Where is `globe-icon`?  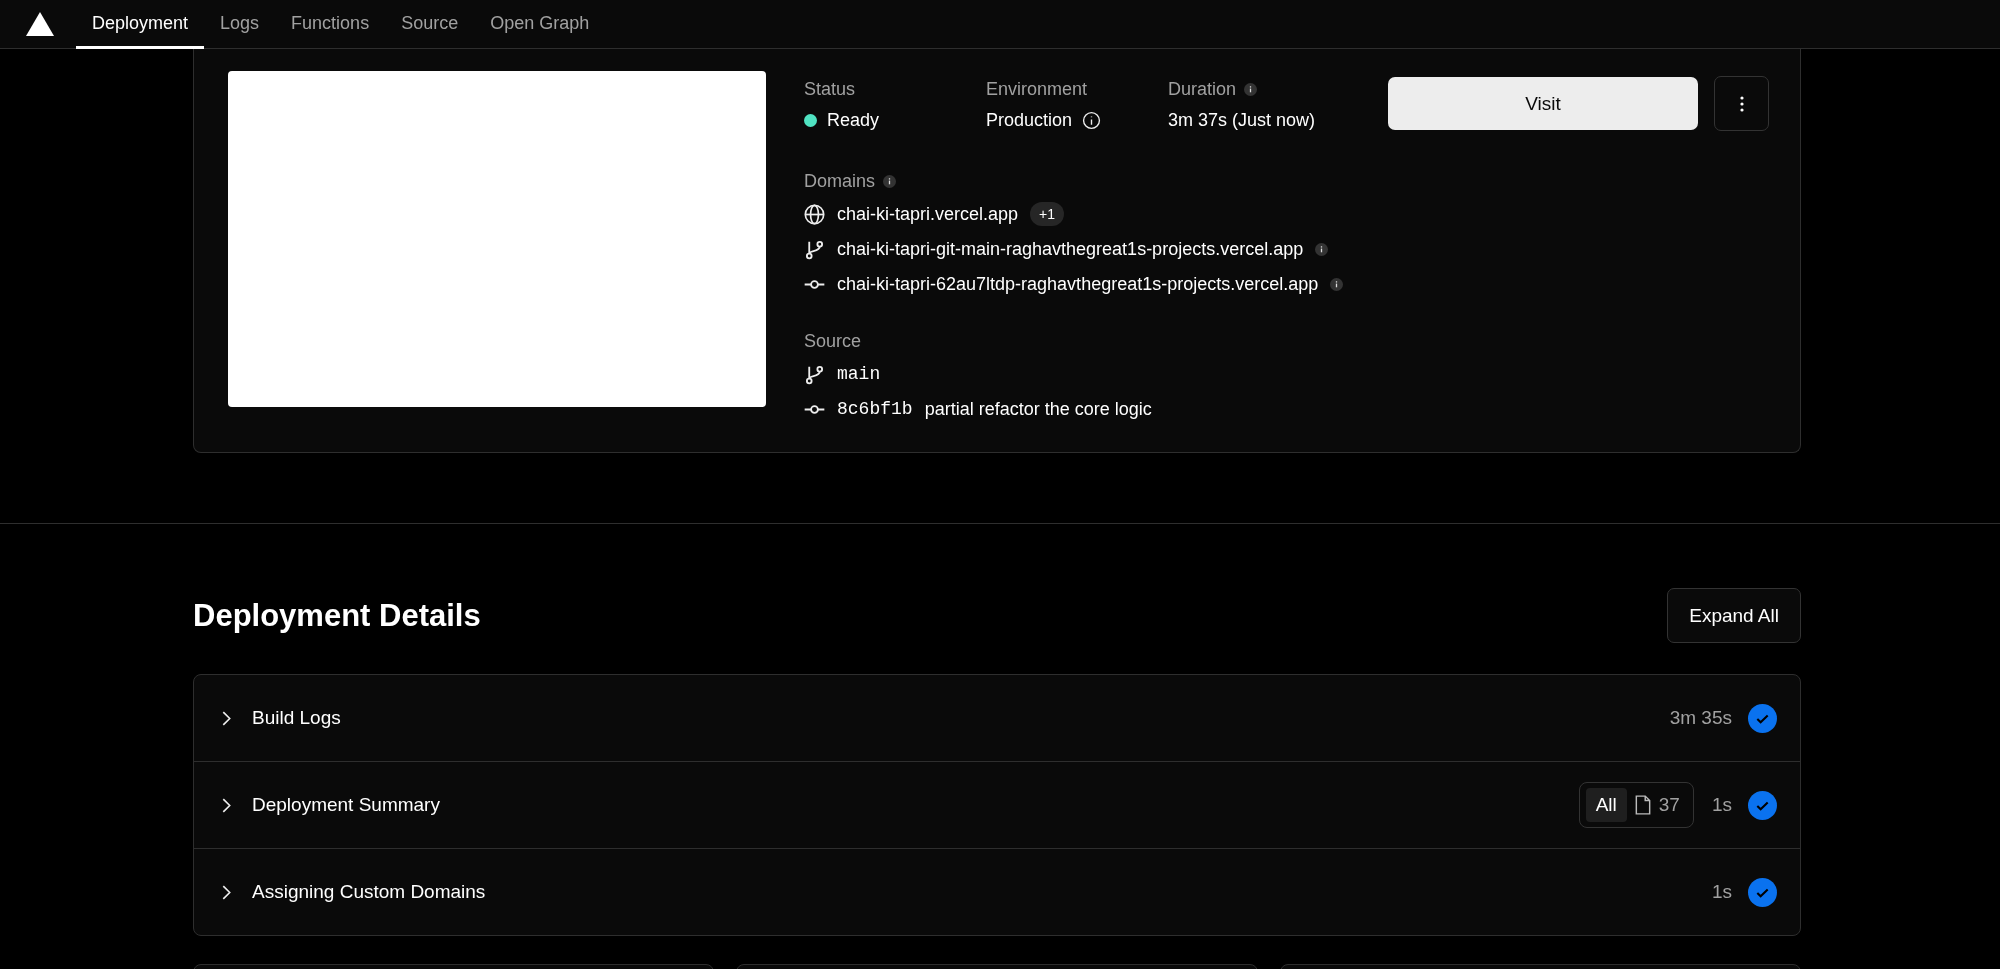 globe-icon is located at coordinates (814, 214).